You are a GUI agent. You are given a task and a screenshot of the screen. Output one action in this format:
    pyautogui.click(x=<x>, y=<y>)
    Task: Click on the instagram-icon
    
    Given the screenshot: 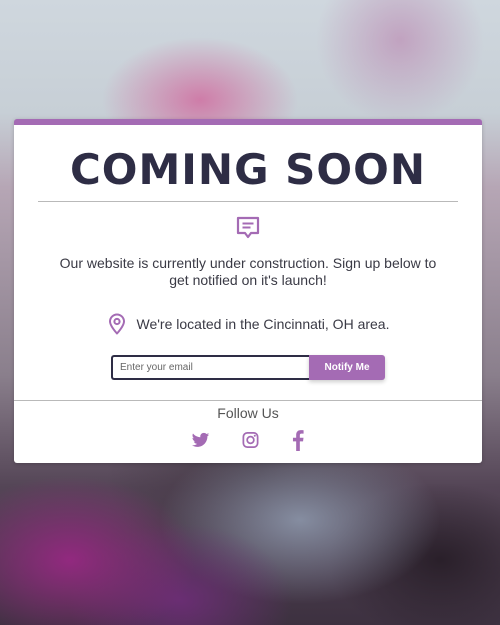 What is the action you would take?
    pyautogui.click(x=250, y=440)
    